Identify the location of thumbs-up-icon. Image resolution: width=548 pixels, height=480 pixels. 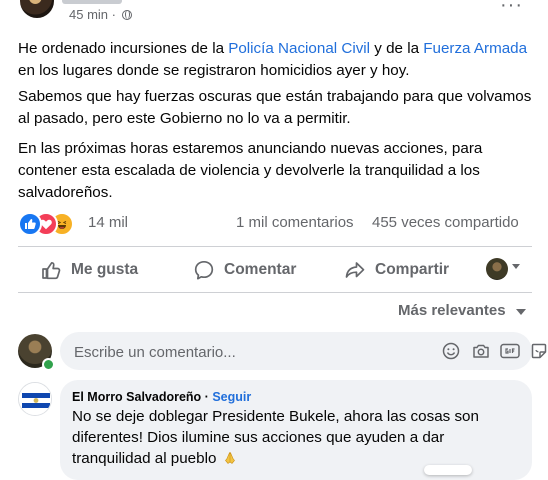
(51, 270).